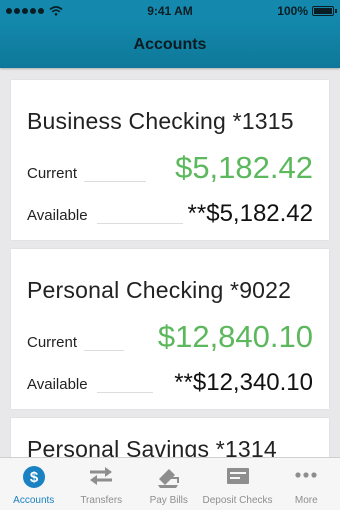  Describe the element at coordinates (306, 484) in the screenshot. I see `tab-more: More` at that location.